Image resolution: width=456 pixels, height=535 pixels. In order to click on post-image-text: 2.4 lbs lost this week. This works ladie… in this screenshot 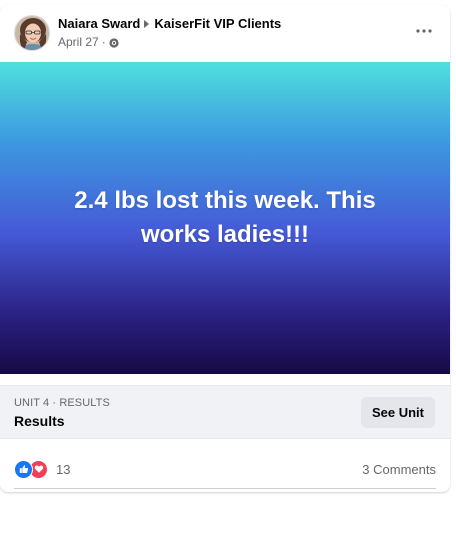, I will do `click(225, 217)`.